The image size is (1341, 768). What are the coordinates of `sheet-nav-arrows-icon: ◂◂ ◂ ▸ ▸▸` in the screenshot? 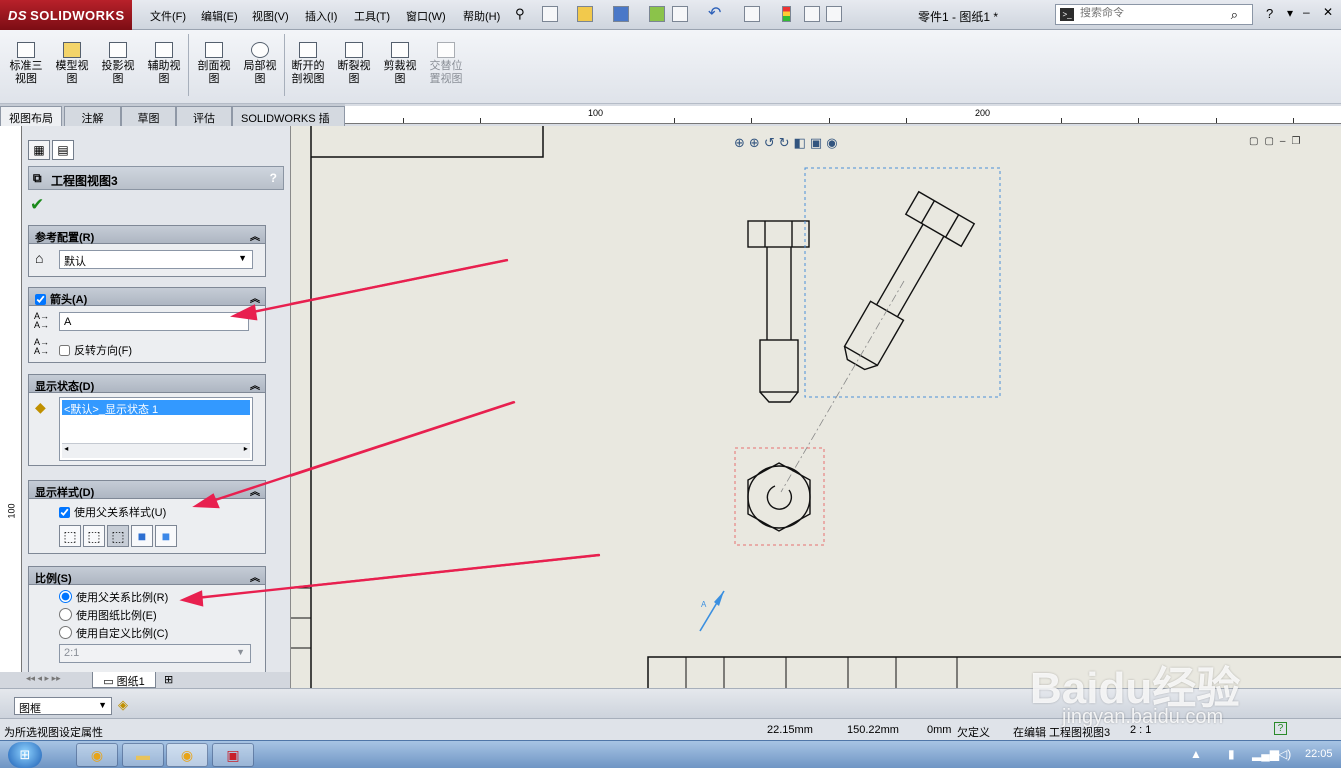 It's located at (43, 678).